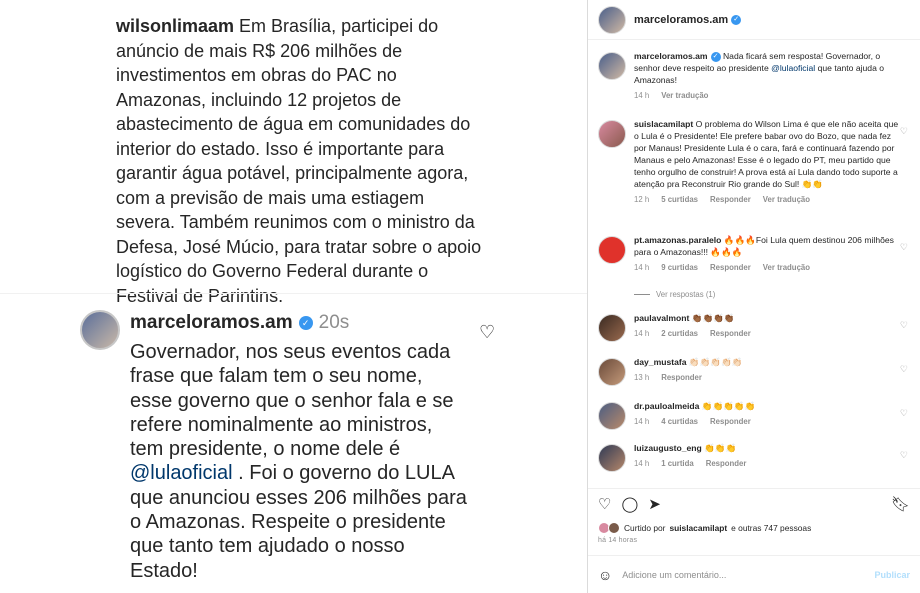 This screenshot has height=593, width=920. I want to click on publish-button: Publicar, so click(892, 575).